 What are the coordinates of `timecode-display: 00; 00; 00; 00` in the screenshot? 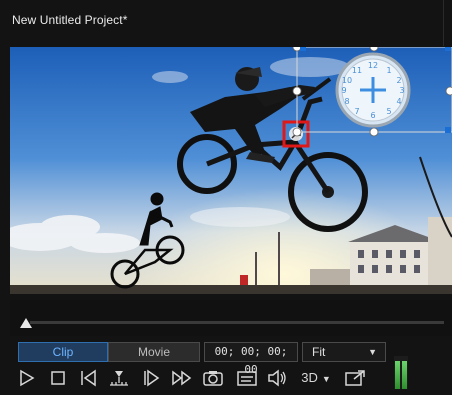 It's located at (251, 359).